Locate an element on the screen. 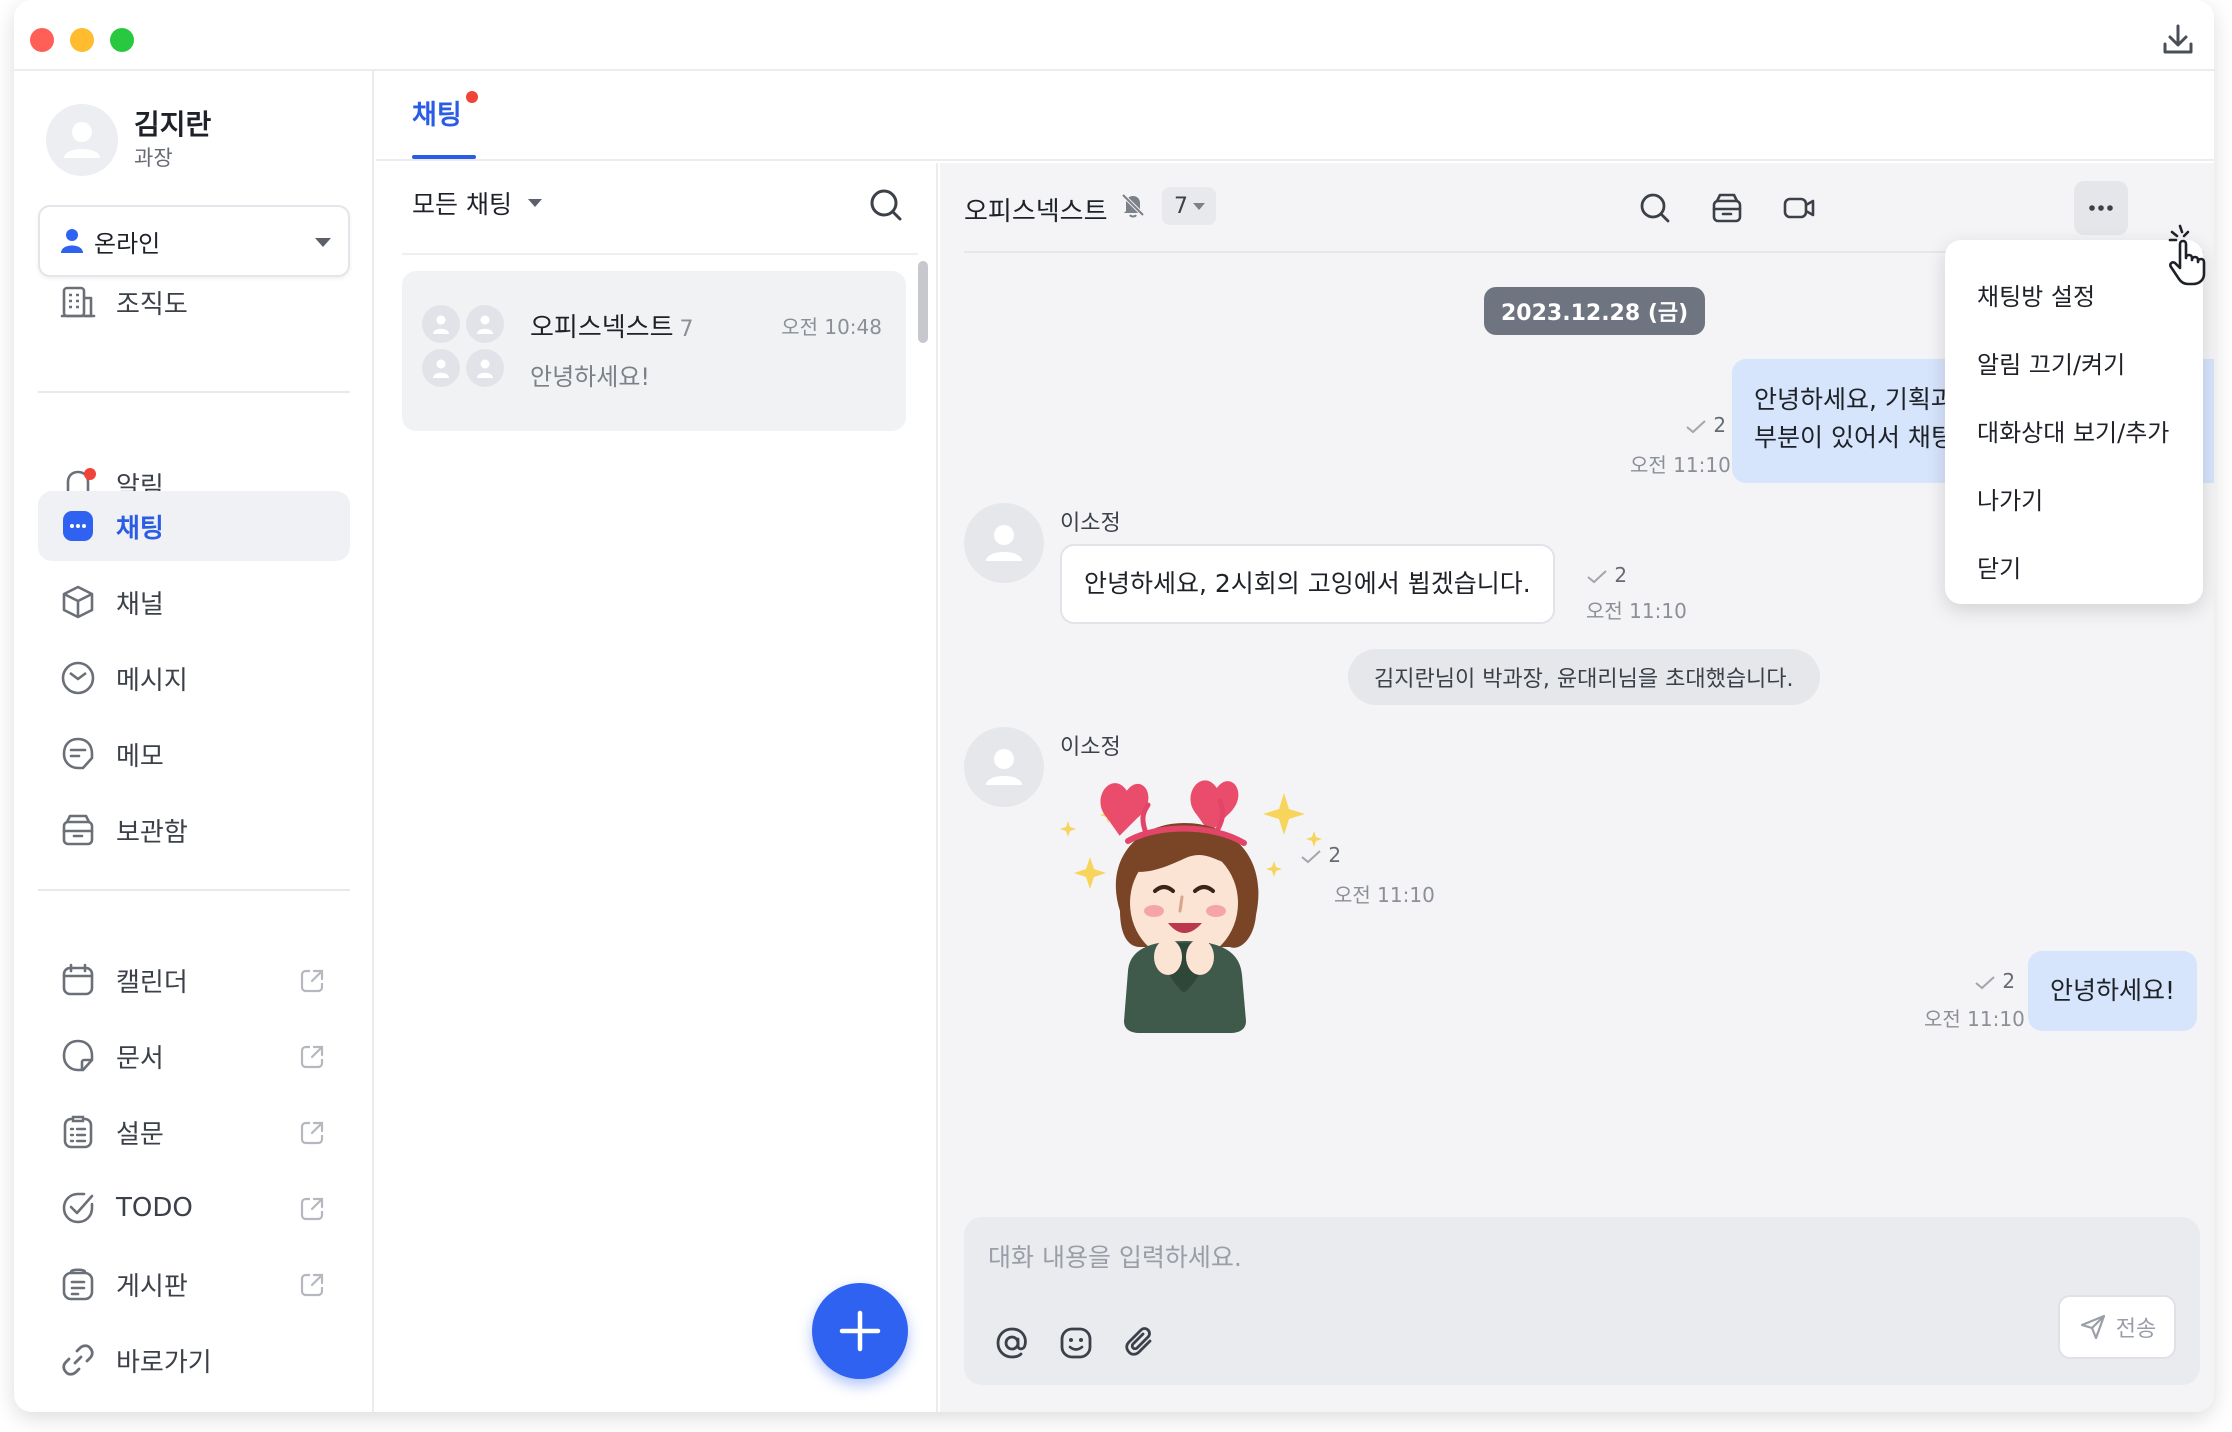 The width and height of the screenshot is (2232, 1432). attach-file-button is located at coordinates (1140, 1343).